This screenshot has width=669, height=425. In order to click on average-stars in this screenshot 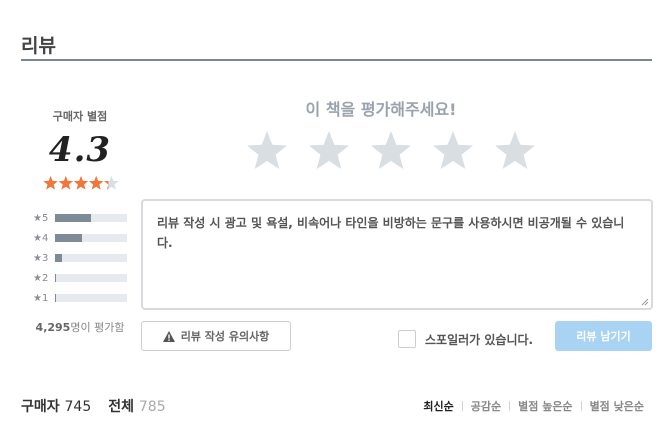, I will do `click(81, 182)`.